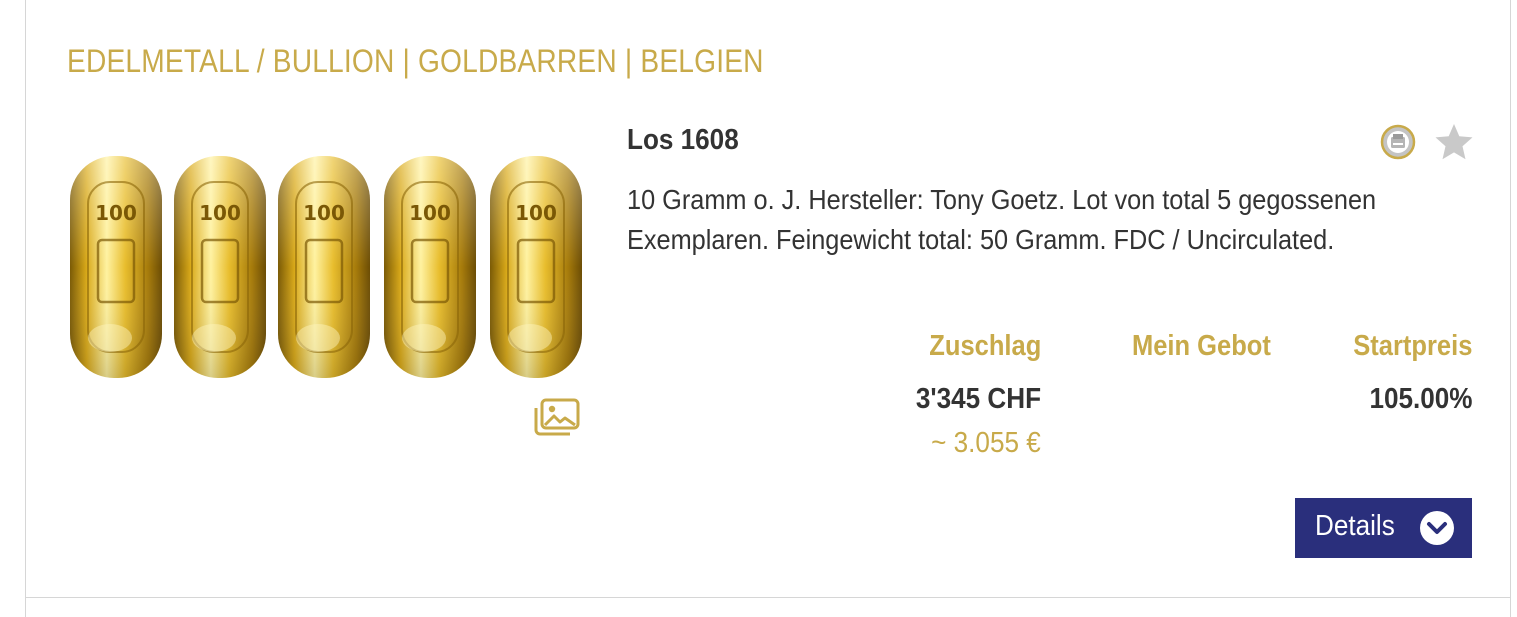 The height and width of the screenshot is (617, 1517). I want to click on document-circle-icon, so click(1398, 142).